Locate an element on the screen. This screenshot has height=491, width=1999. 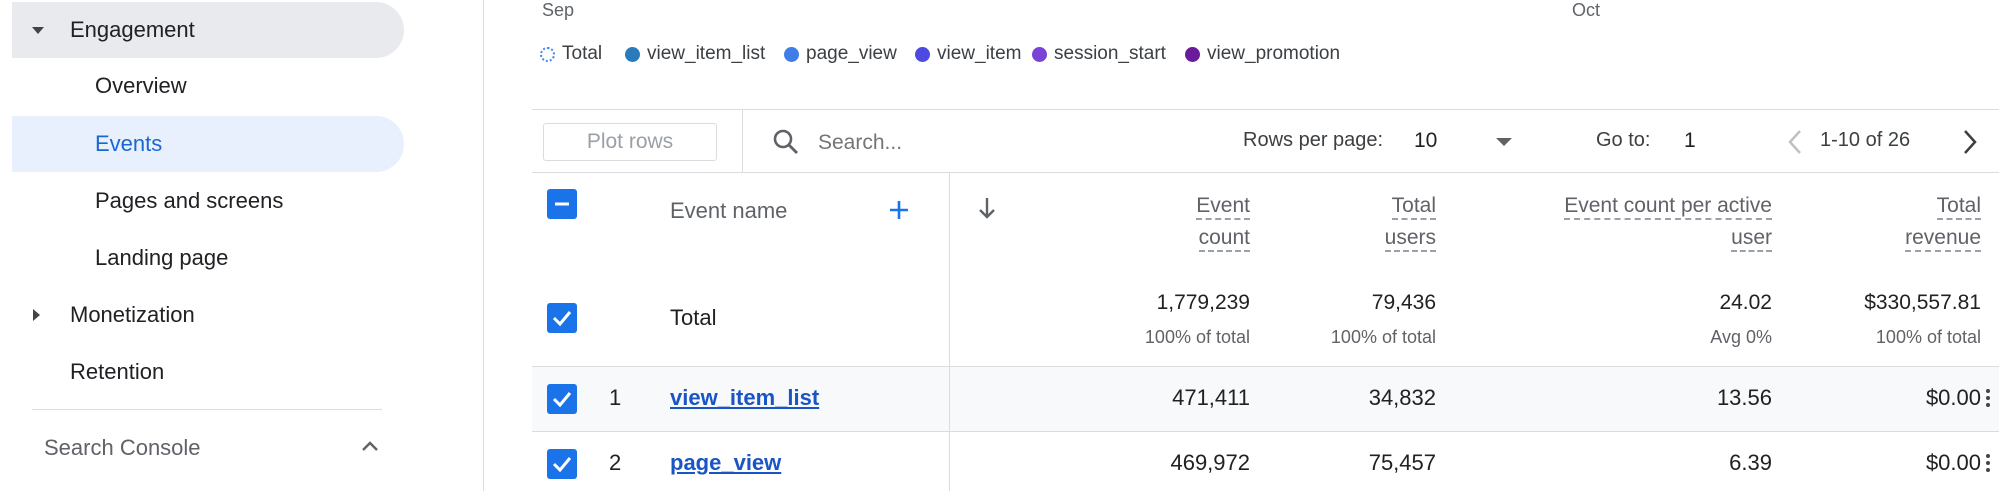
legend-label: Total is located at coordinates (582, 53).